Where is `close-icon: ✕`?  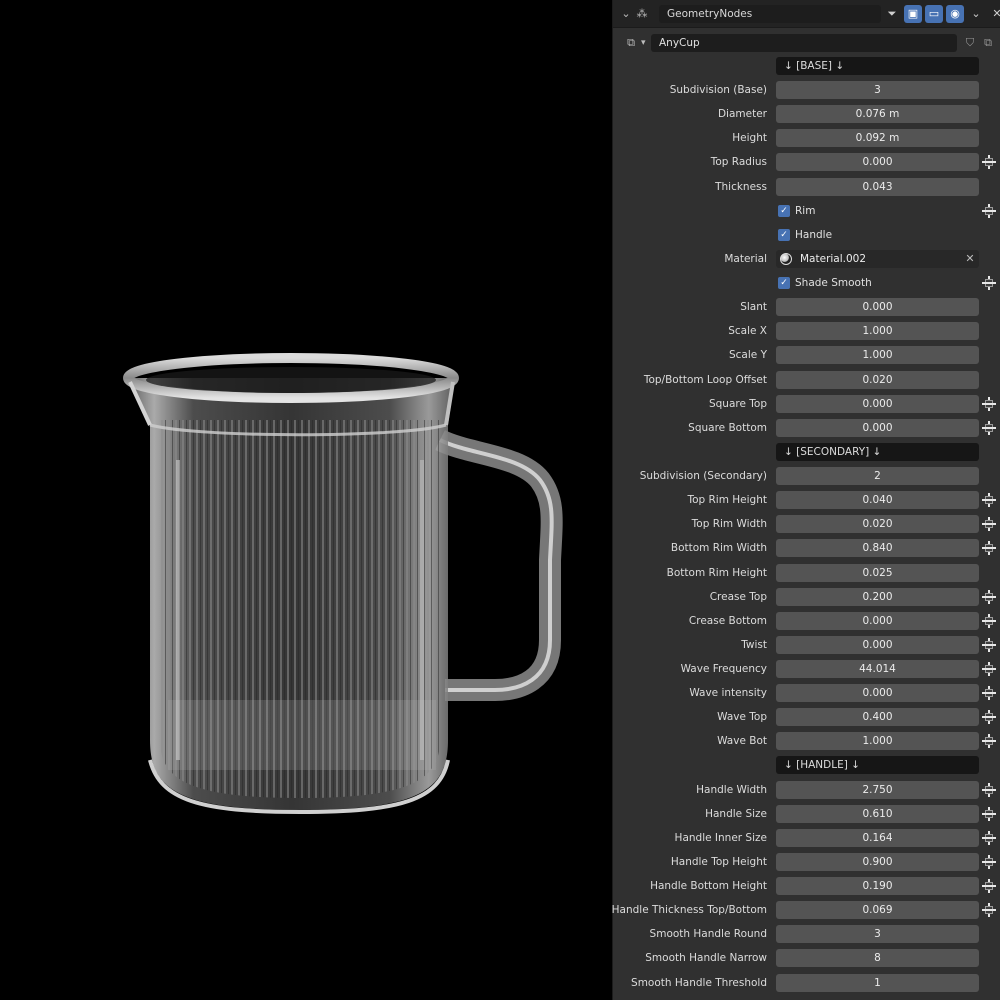 close-icon: ✕ is located at coordinates (994, 14).